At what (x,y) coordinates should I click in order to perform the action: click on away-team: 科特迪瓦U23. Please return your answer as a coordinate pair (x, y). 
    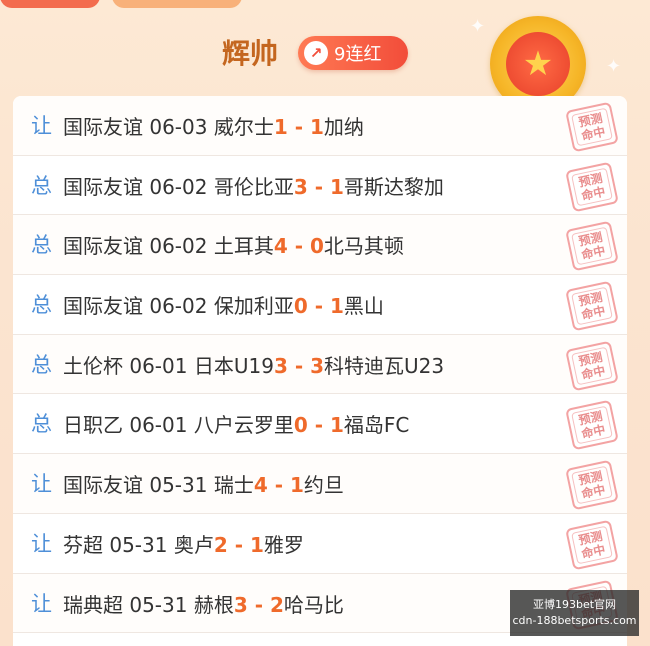
    Looking at the image, I should click on (384, 365).